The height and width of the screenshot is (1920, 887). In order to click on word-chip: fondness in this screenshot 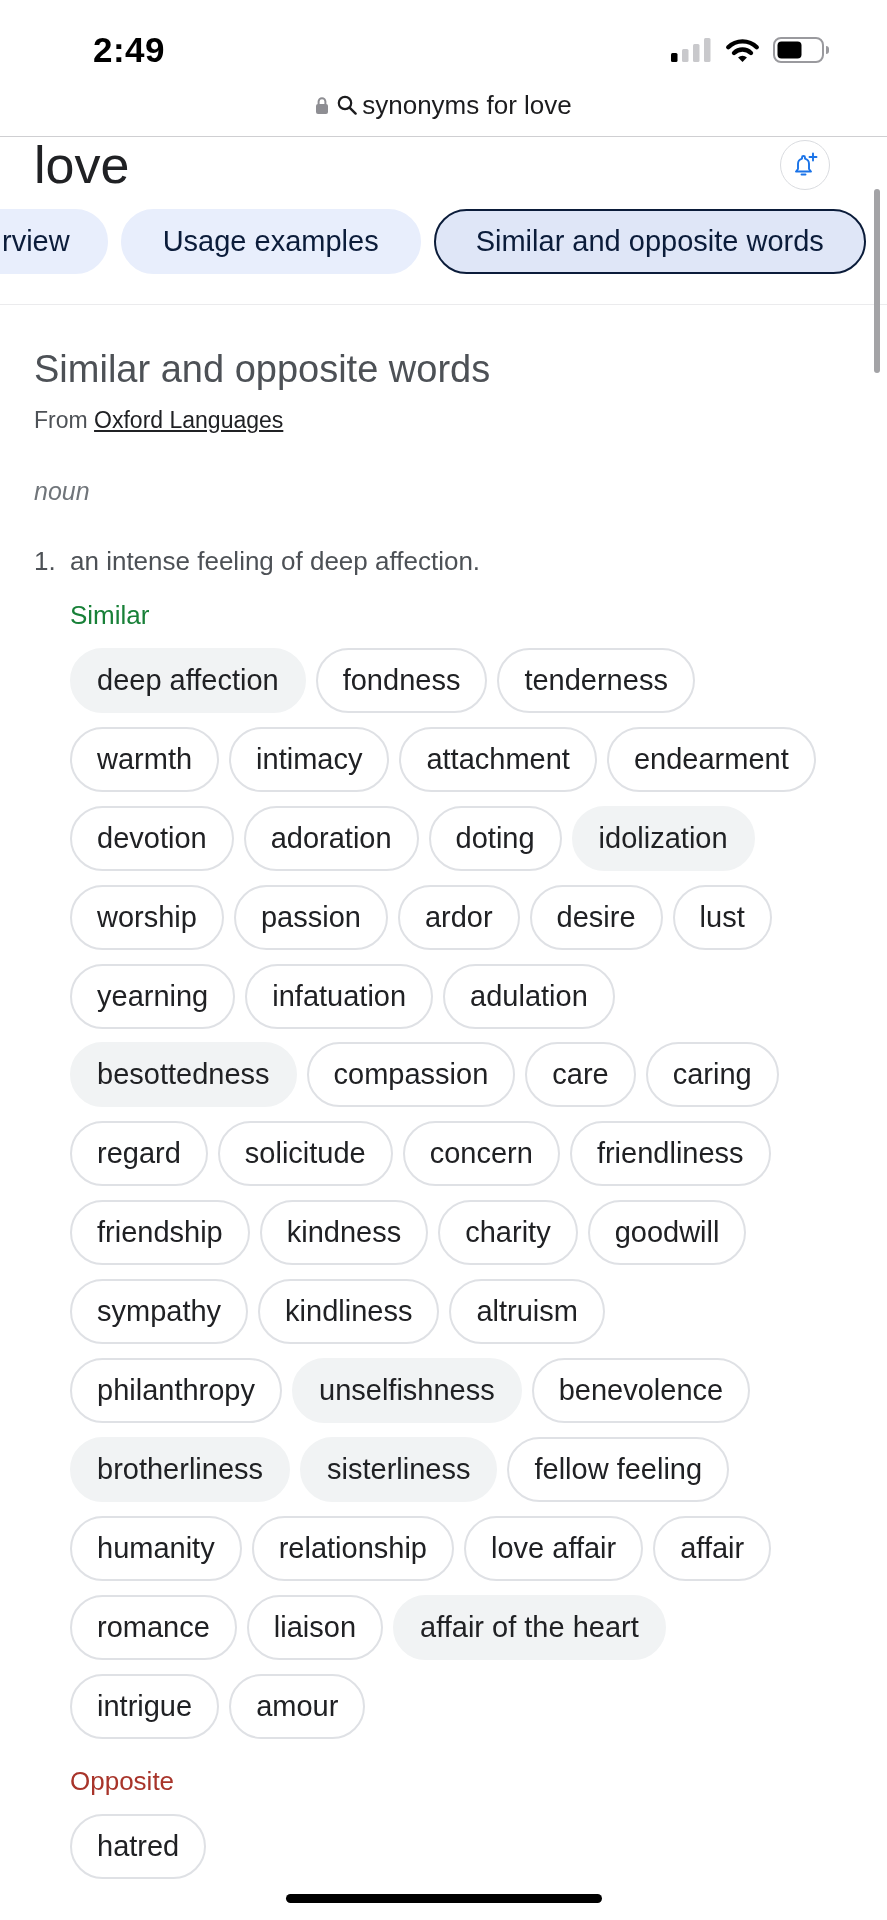, I will do `click(401, 680)`.